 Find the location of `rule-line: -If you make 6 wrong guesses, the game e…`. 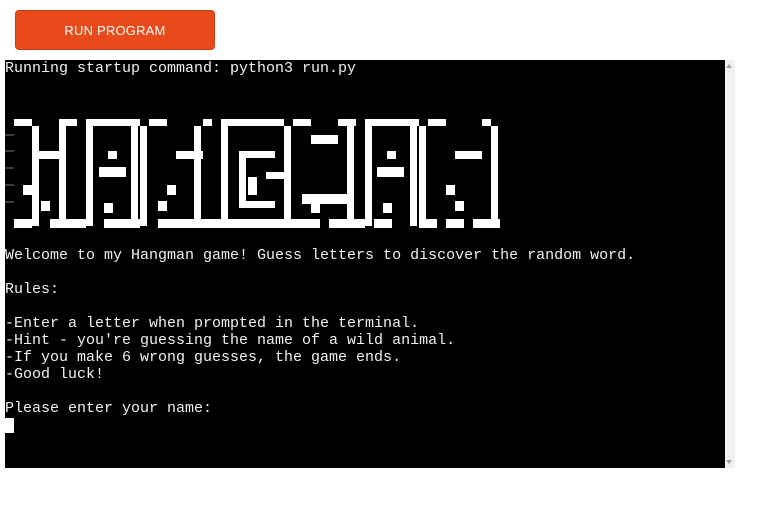

rule-line: -If you make 6 wrong guesses, the game e… is located at coordinates (203, 357).